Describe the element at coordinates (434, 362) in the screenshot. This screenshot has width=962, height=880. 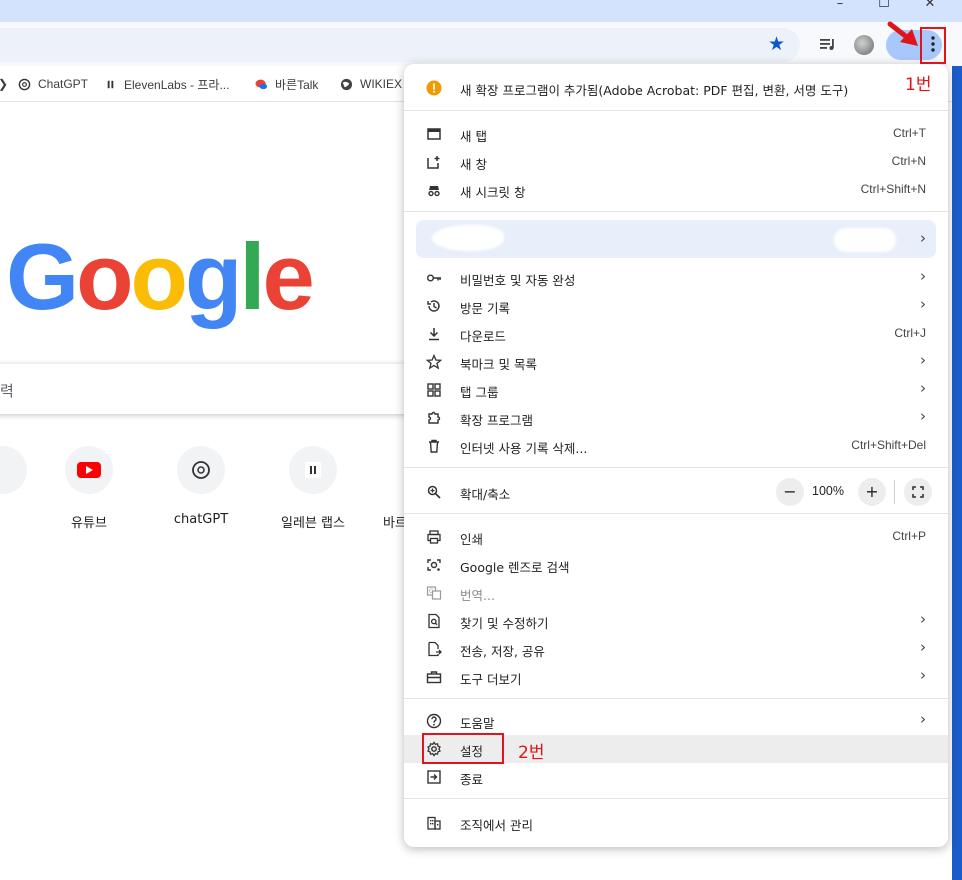
I see `star-icon` at that location.